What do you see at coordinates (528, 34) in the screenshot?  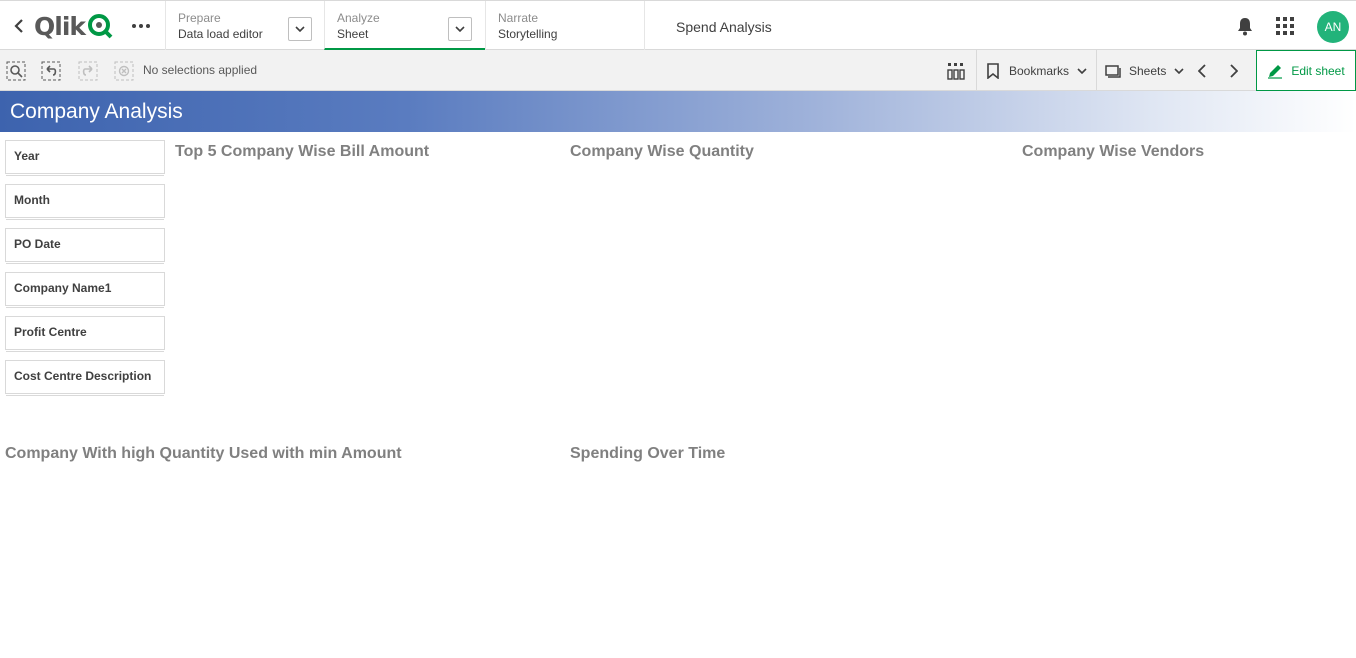 I see `tab-narrate-label: Storytelling` at bounding box center [528, 34].